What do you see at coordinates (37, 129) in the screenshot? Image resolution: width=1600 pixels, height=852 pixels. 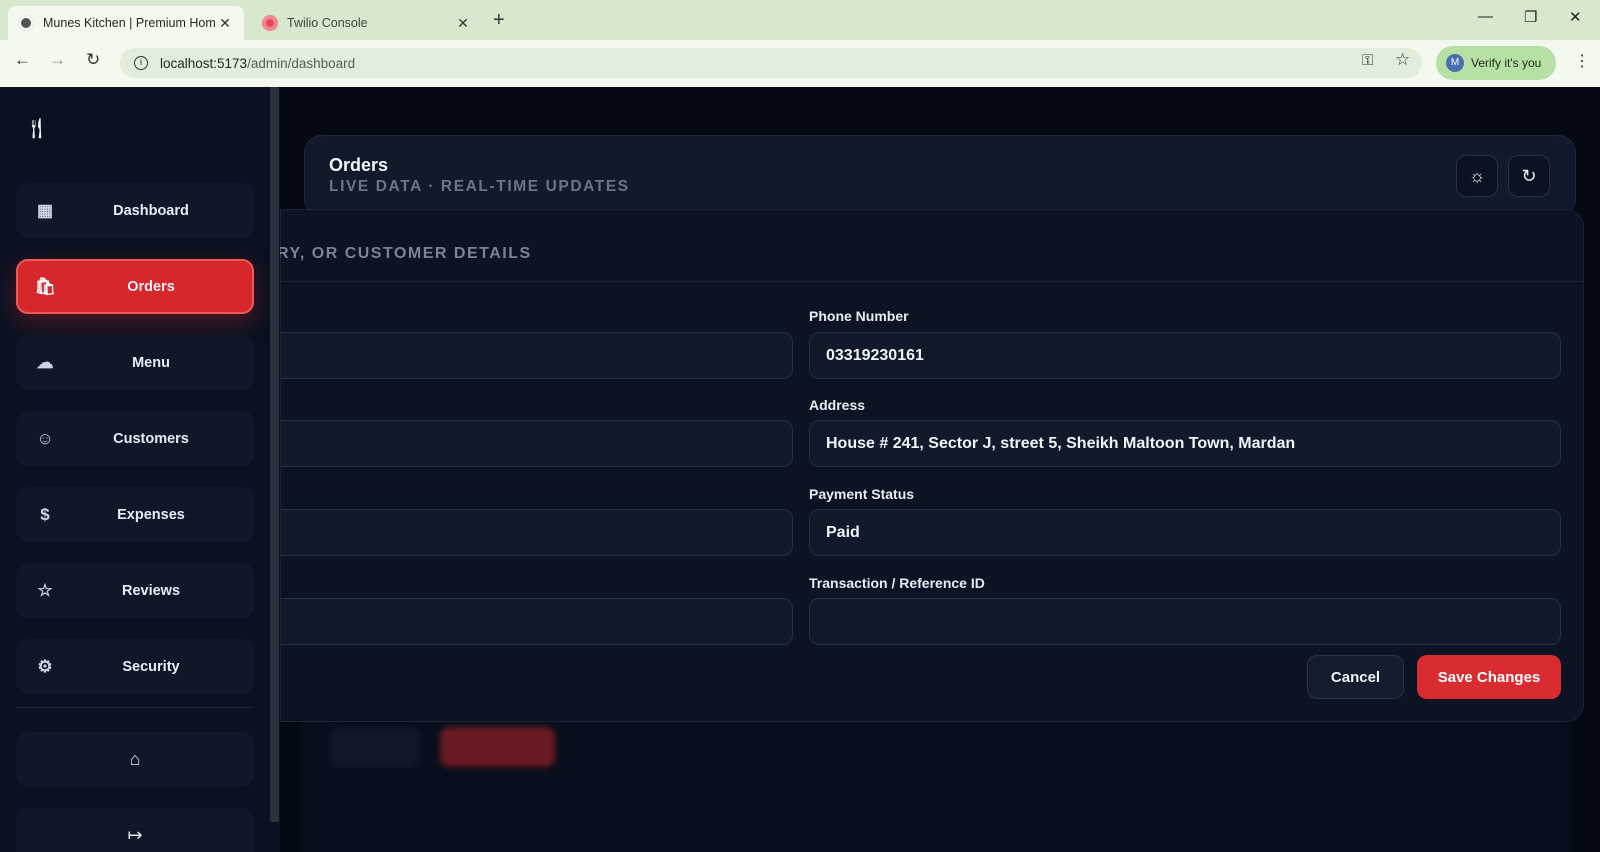 I see `fork-knife-logo-icon: 🍴︎` at bounding box center [37, 129].